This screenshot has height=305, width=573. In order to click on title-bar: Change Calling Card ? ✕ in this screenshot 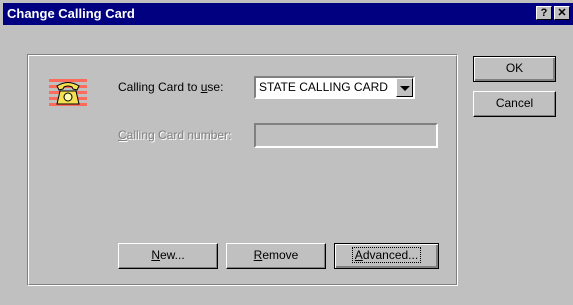, I will do `click(288, 14)`.